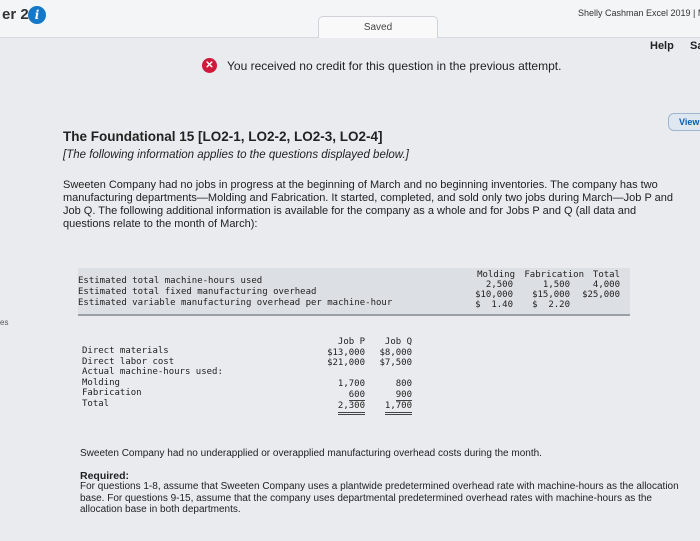 This screenshot has height=541, width=700. What do you see at coordinates (15, 14) in the screenshot?
I see `chapter-label: er 2` at bounding box center [15, 14].